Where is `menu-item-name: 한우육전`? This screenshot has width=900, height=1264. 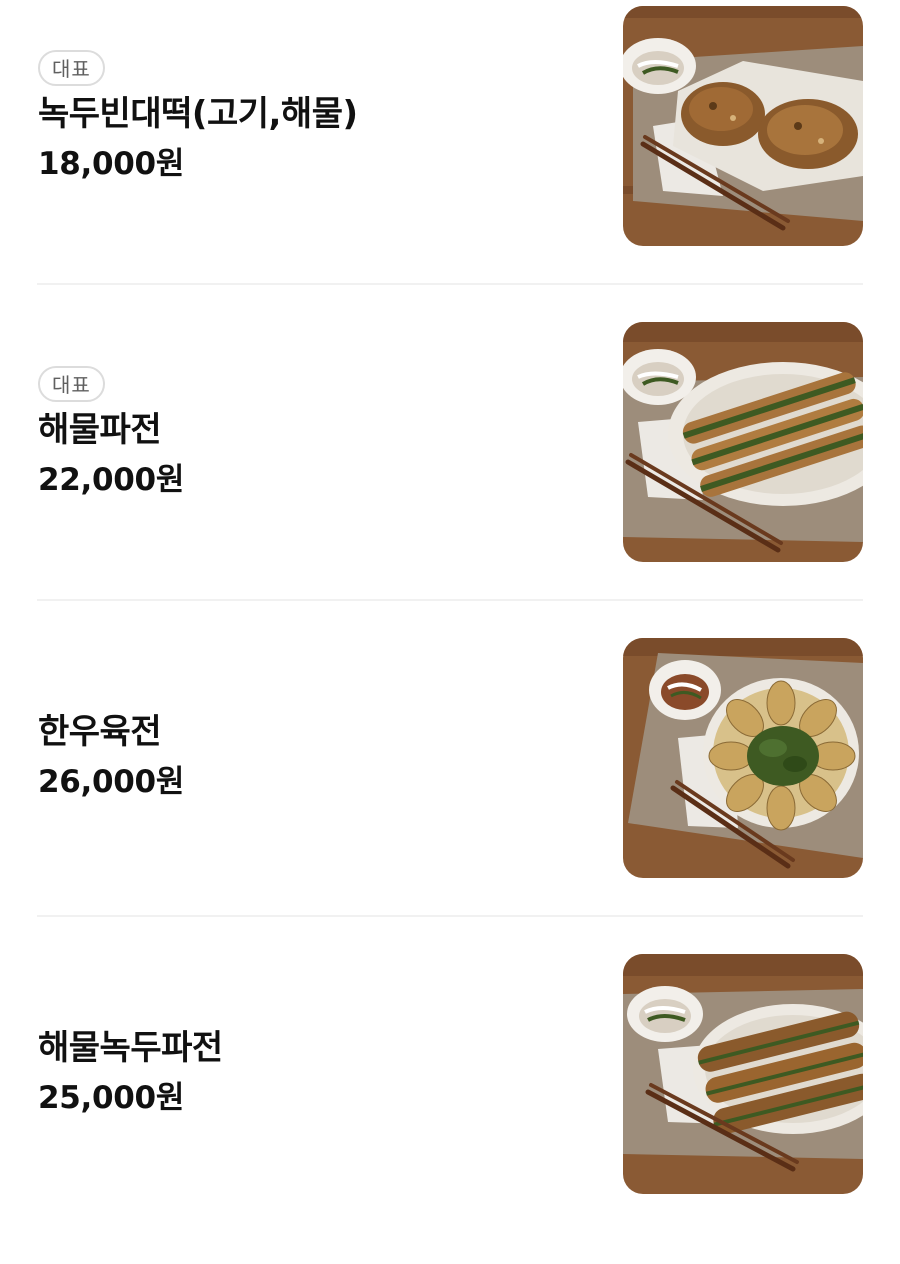
menu-item-name: 한우육전 is located at coordinates (100, 732).